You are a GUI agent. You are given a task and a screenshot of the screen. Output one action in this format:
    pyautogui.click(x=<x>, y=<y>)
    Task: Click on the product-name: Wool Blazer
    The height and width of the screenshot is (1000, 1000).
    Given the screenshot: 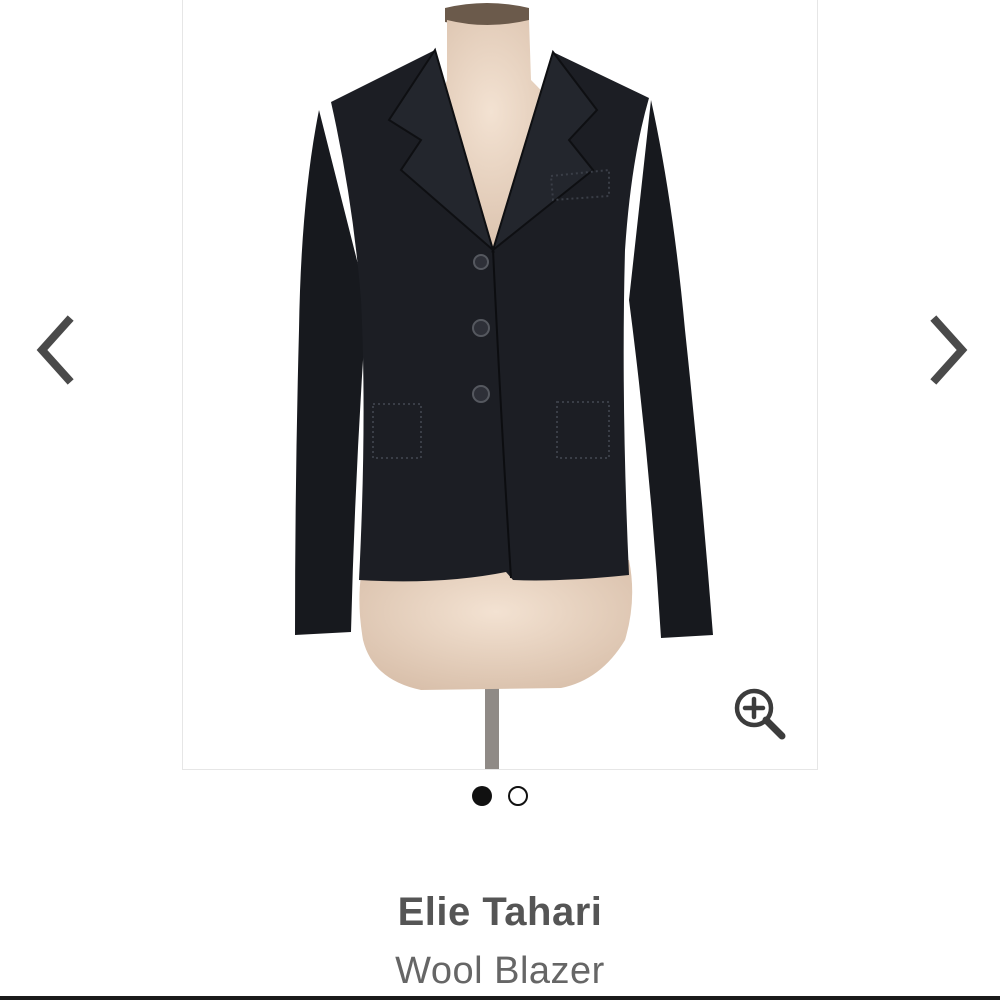 What is the action you would take?
    pyautogui.click(x=500, y=971)
    